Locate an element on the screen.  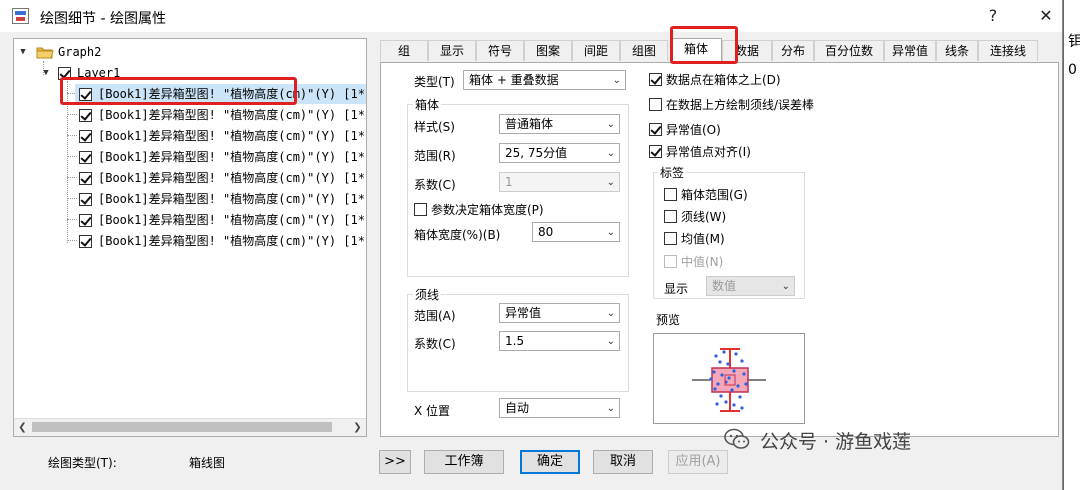
cancel-button: 取消 is located at coordinates (623, 462).